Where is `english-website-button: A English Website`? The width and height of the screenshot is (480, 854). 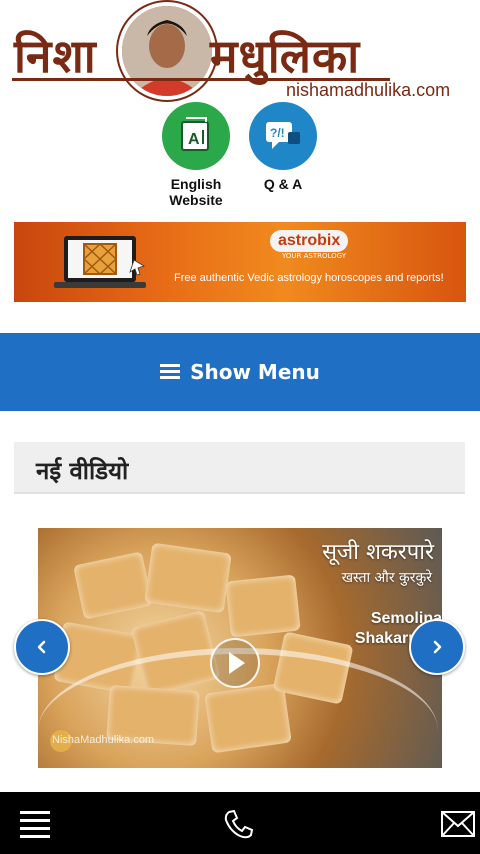
english-website-button: A English Website is located at coordinates (196, 155).